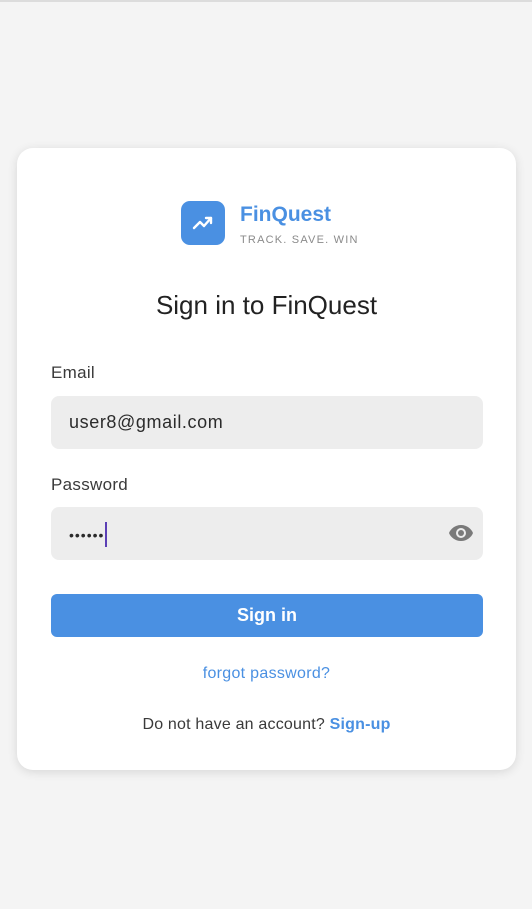  What do you see at coordinates (146, 422) in the screenshot?
I see `email-value: user8@gmail.com` at bounding box center [146, 422].